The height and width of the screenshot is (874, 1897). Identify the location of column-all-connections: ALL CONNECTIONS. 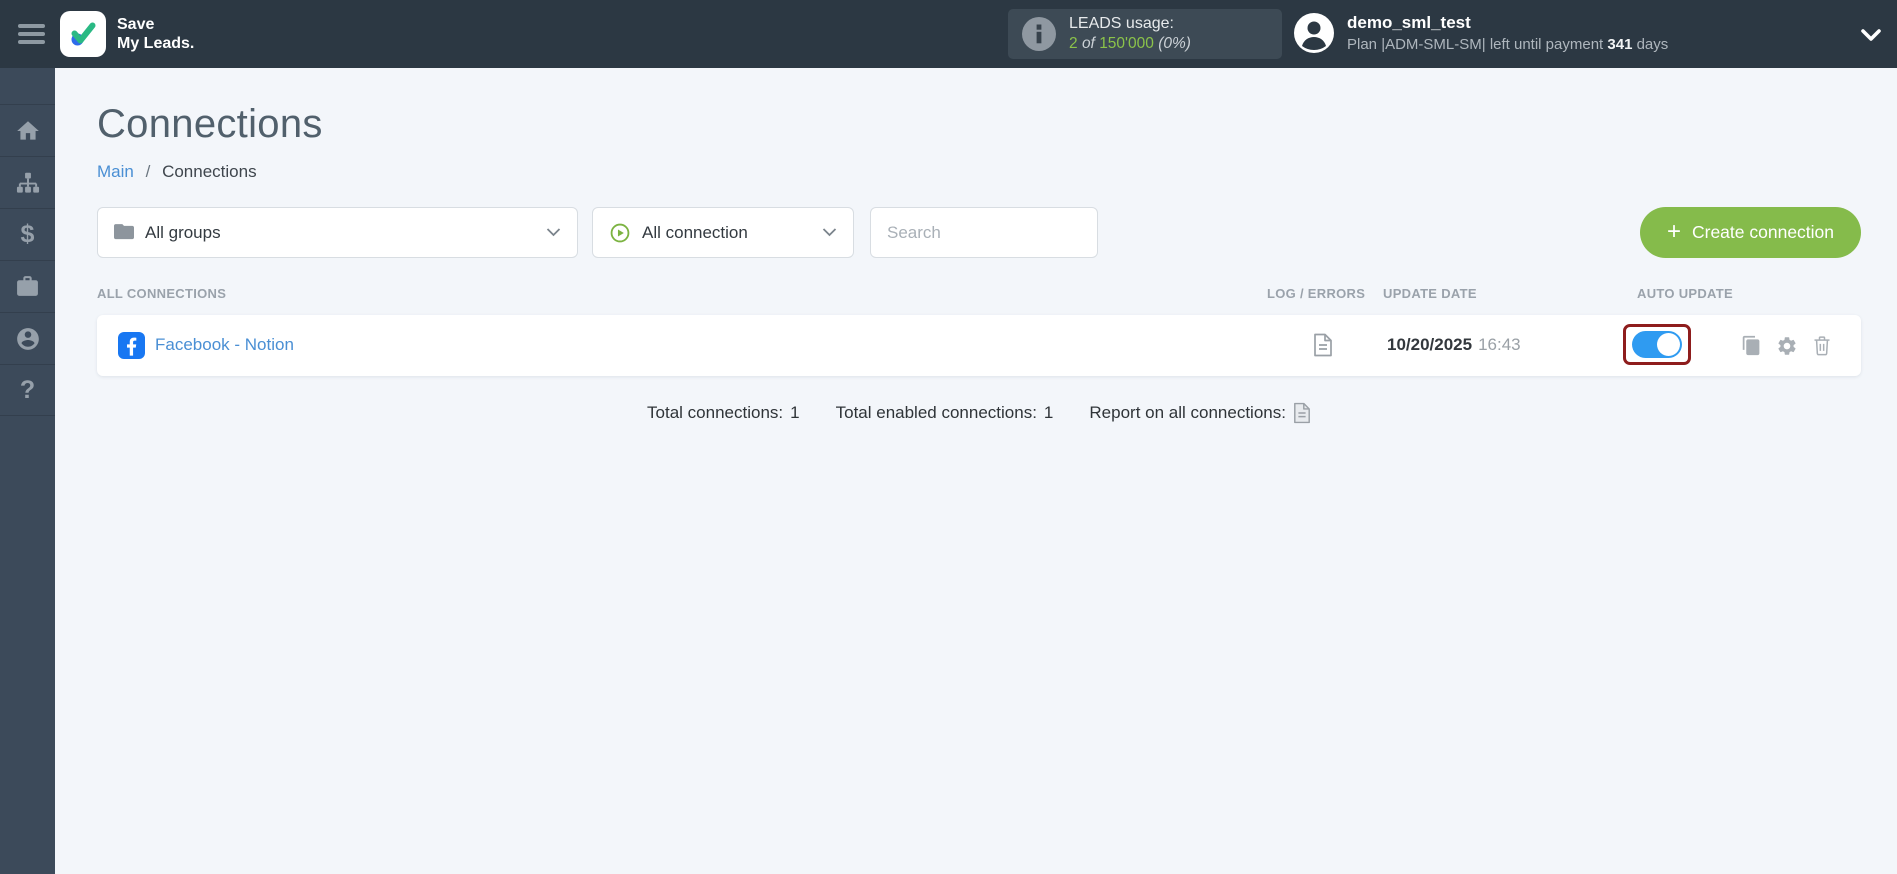
(162, 293).